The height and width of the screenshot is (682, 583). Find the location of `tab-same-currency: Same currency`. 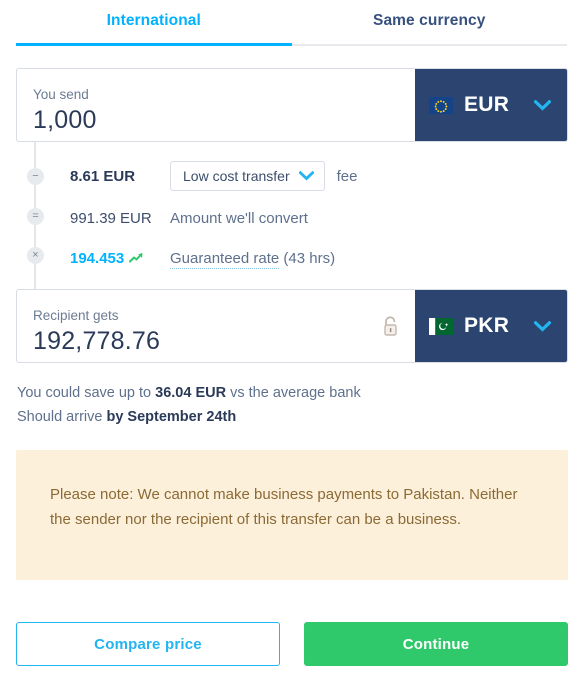

tab-same-currency: Same currency is located at coordinates (430, 22).